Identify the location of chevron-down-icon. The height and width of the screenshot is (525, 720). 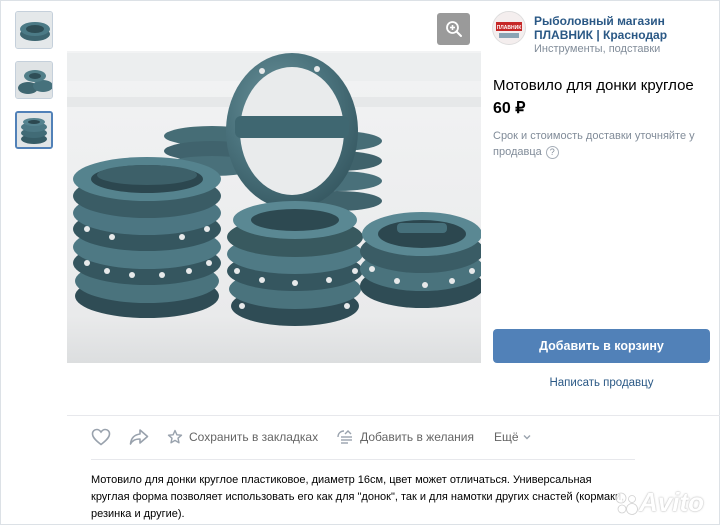
(527, 437).